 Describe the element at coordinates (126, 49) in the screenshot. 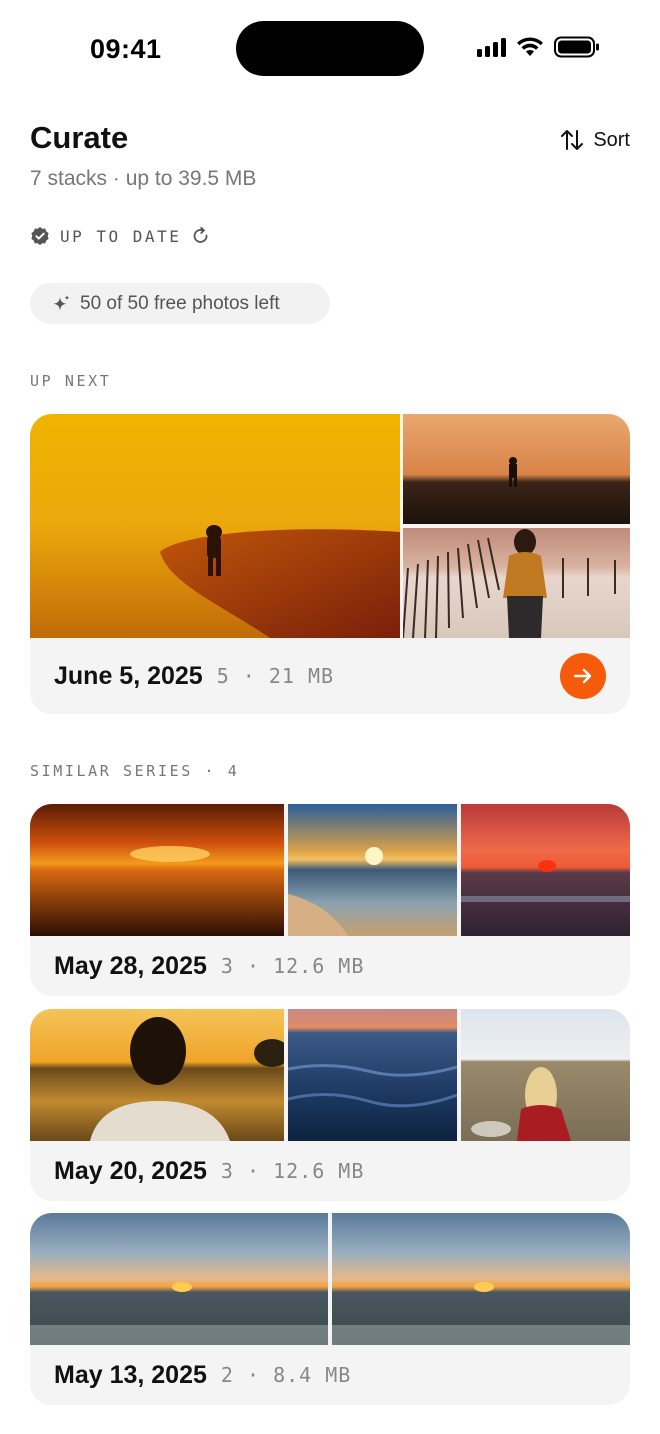

I see `status-time: 09:41` at that location.